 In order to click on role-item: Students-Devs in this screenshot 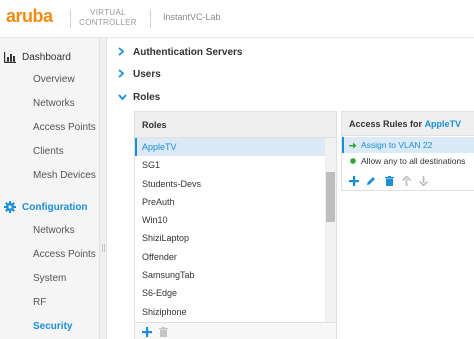, I will do `click(230, 184)`.